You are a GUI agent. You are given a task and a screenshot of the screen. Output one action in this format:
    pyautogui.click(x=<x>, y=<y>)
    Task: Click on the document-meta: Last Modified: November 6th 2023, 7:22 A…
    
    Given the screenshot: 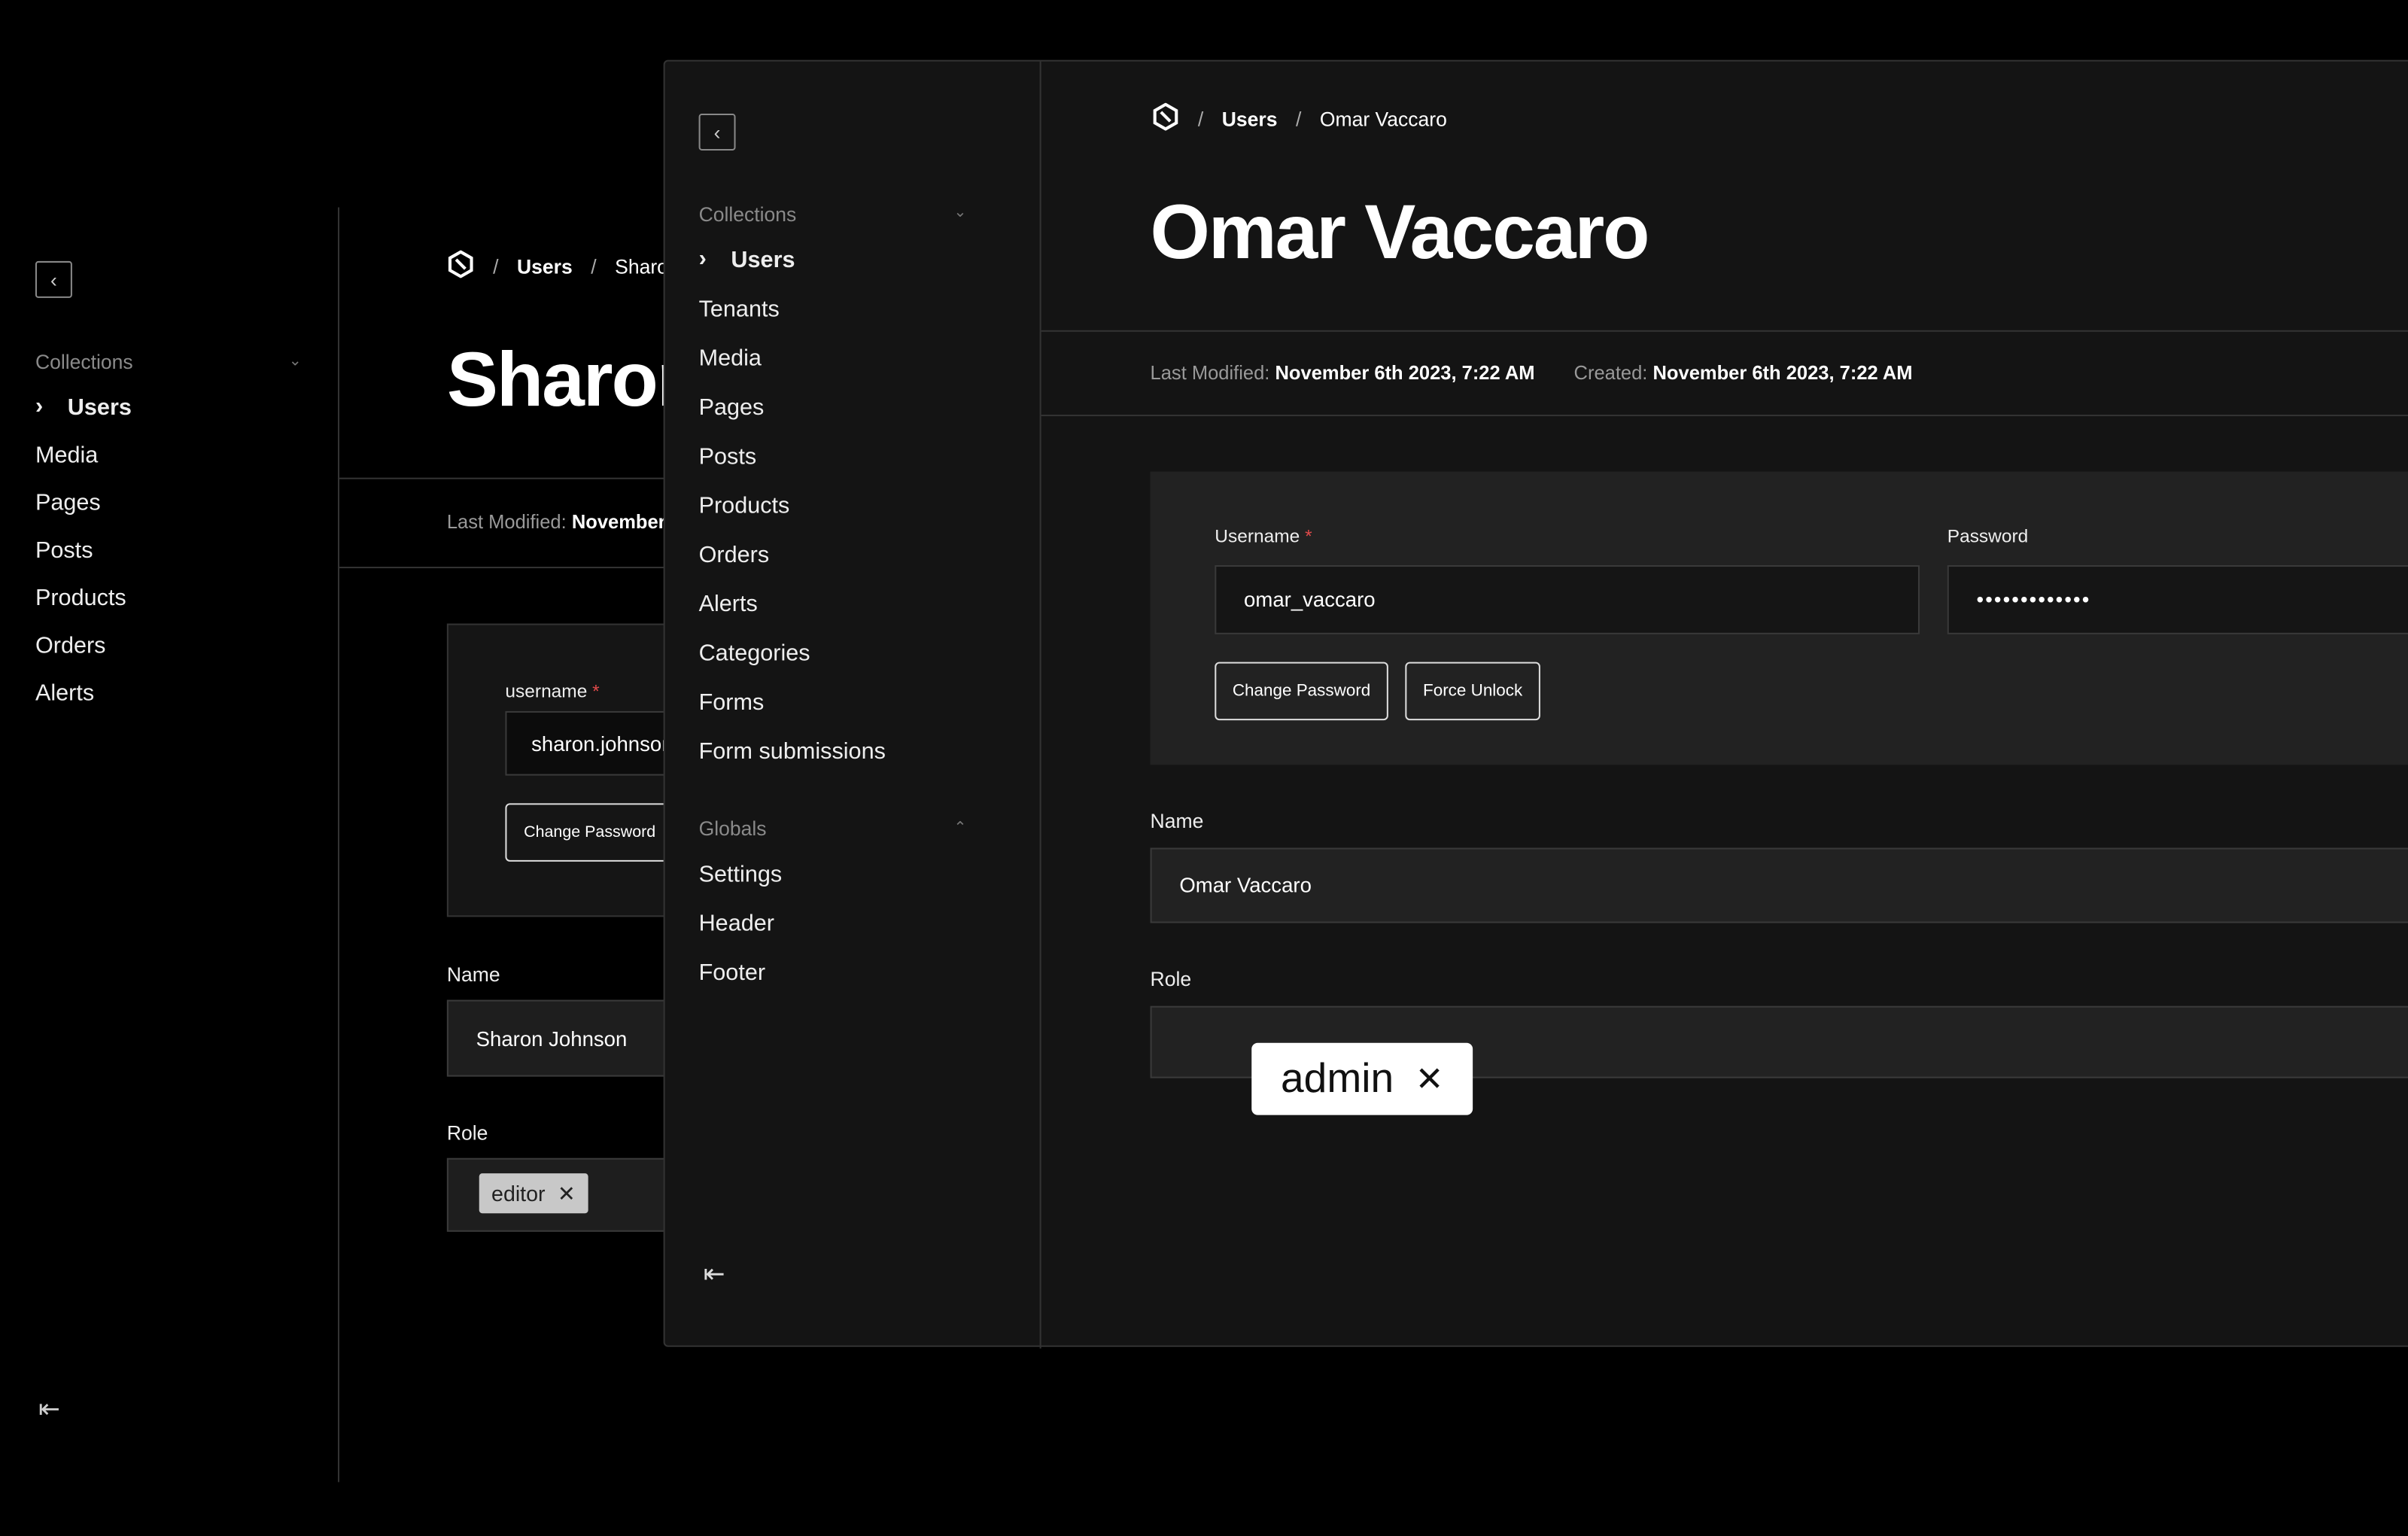 What is the action you would take?
    pyautogui.click(x=1531, y=373)
    